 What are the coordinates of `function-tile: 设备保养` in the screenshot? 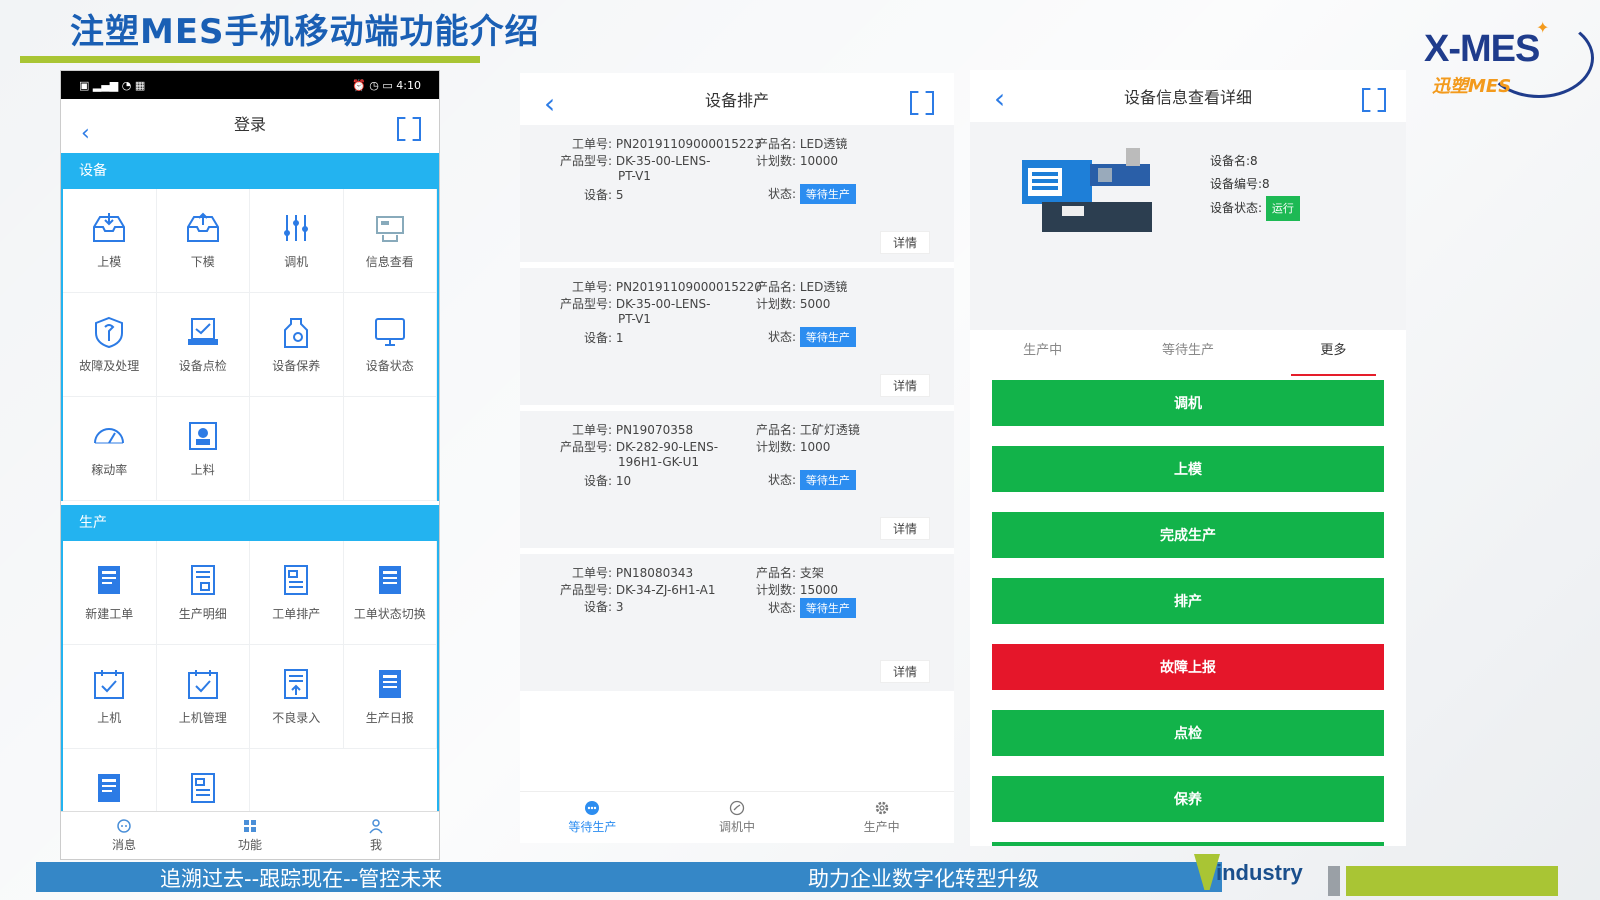 It's located at (297, 345).